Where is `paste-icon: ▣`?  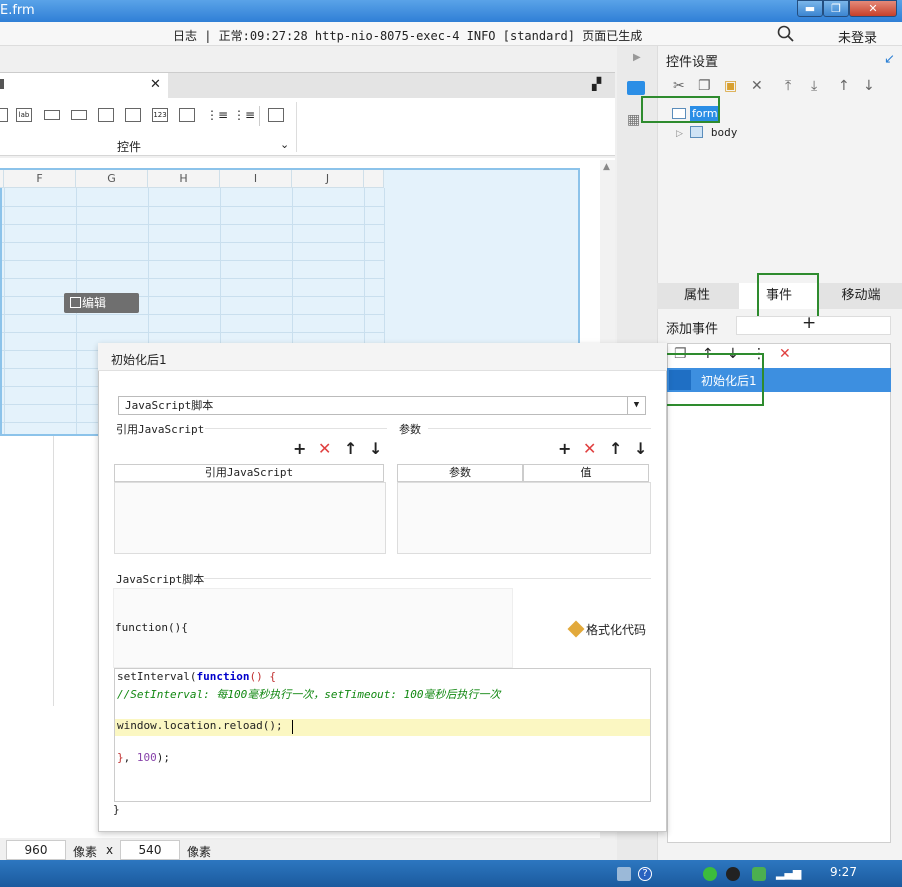
paste-icon: ▣ is located at coordinates (730, 86).